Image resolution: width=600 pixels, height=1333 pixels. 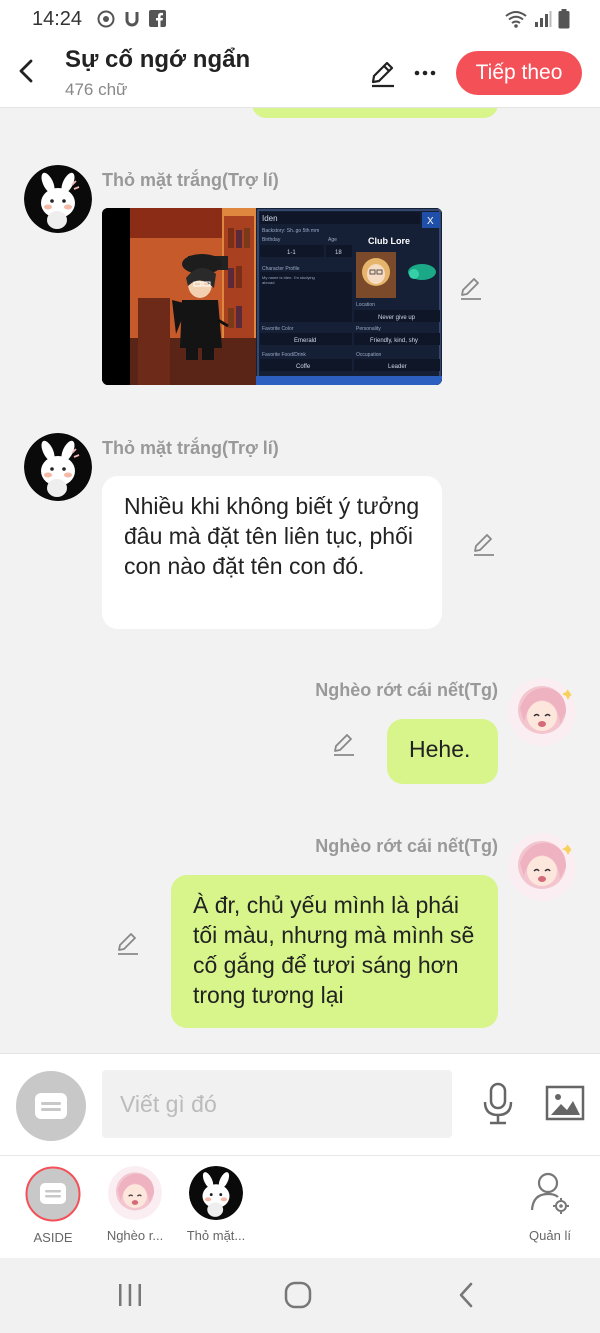 I want to click on recent-apps-icon, so click(x=130, y=1295).